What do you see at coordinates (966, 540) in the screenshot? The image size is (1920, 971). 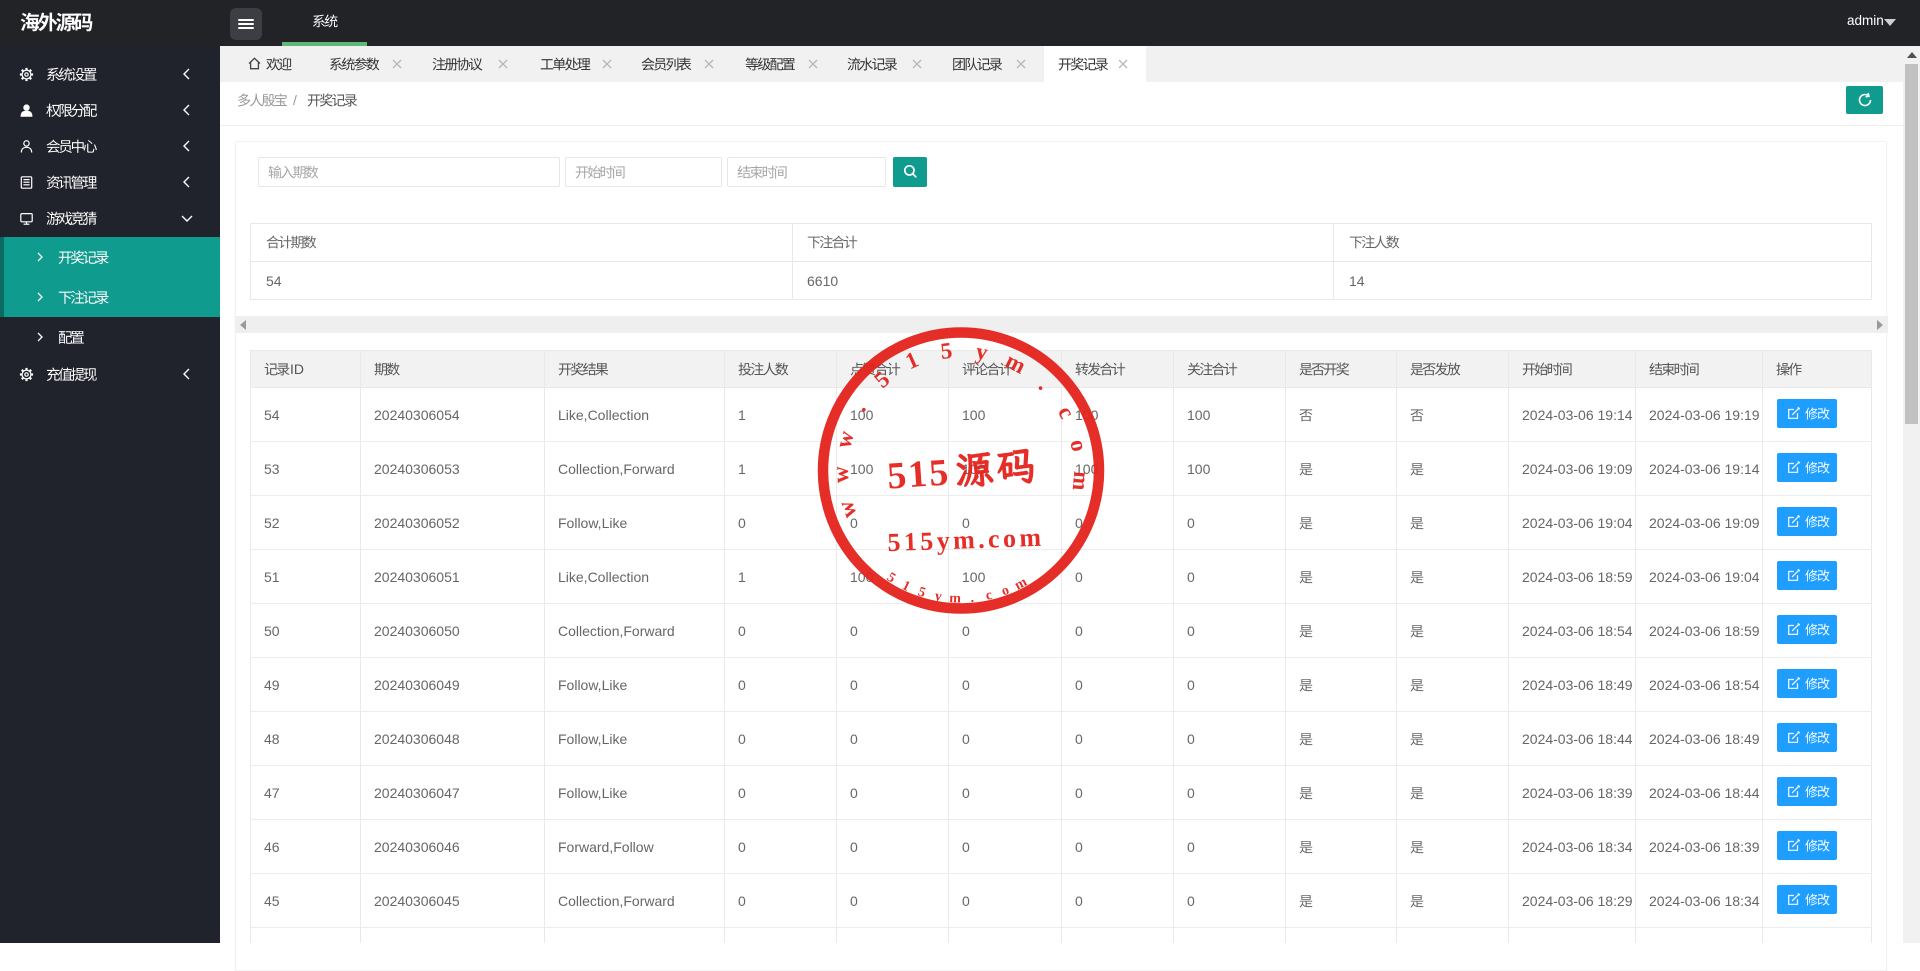 I see `svg-text: 515ym.com` at bounding box center [966, 540].